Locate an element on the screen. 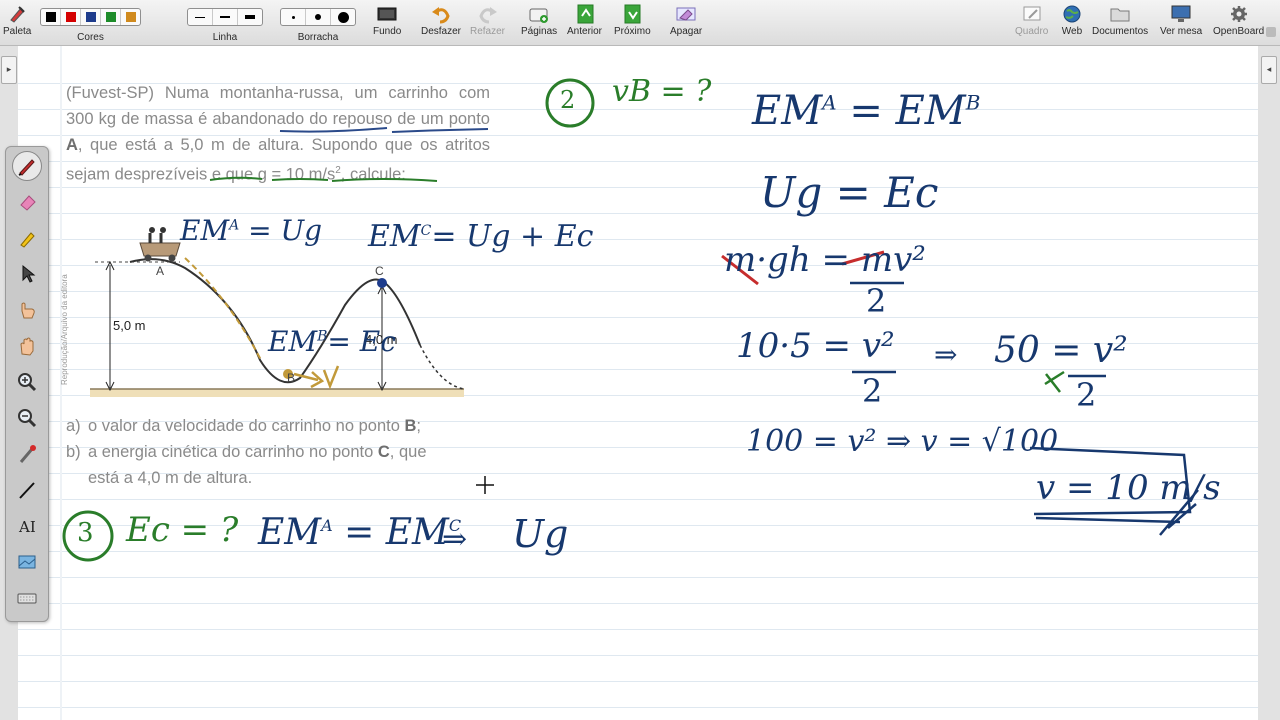  deriv-line-4: 10·5 = v² is located at coordinates (815, 346).